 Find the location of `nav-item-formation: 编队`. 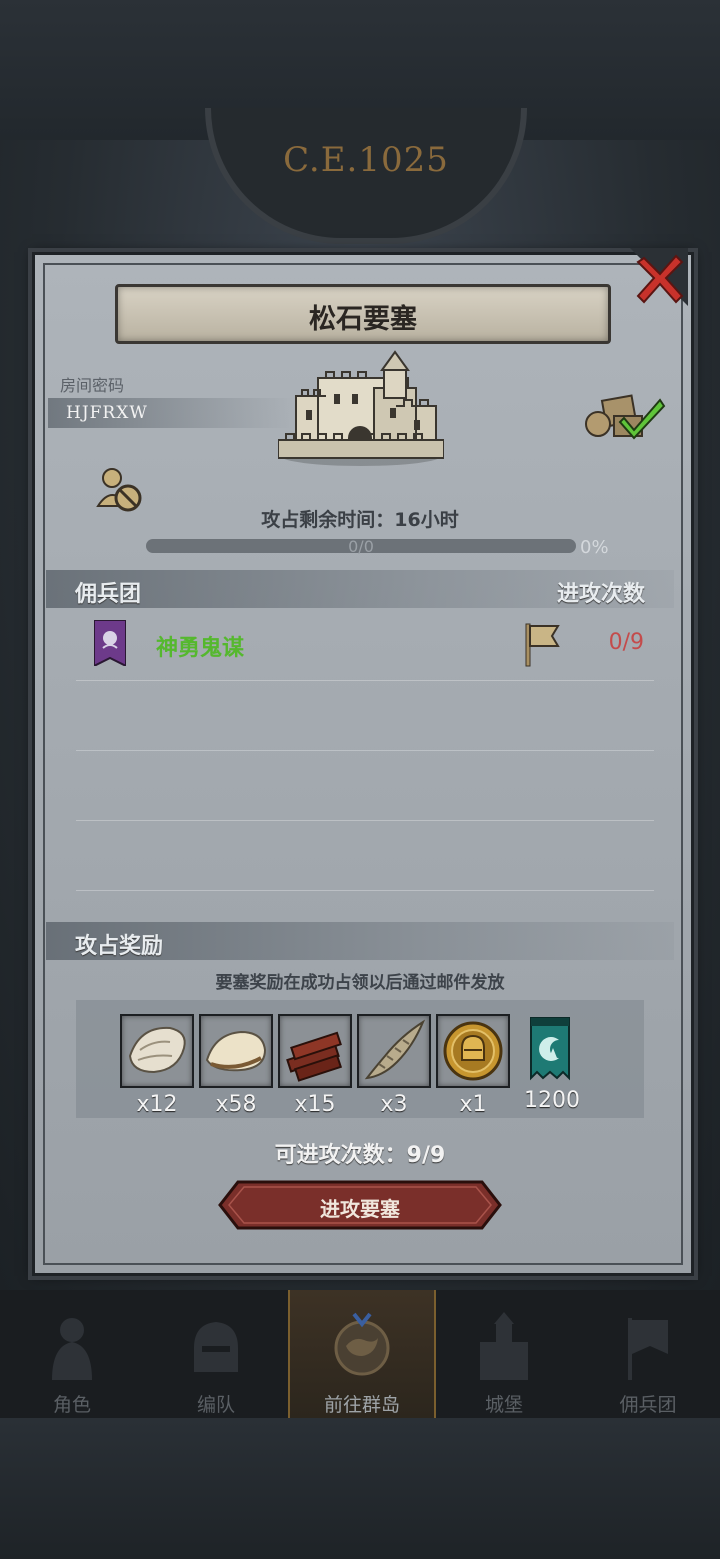

nav-item-formation: 编队 is located at coordinates (216, 1354).